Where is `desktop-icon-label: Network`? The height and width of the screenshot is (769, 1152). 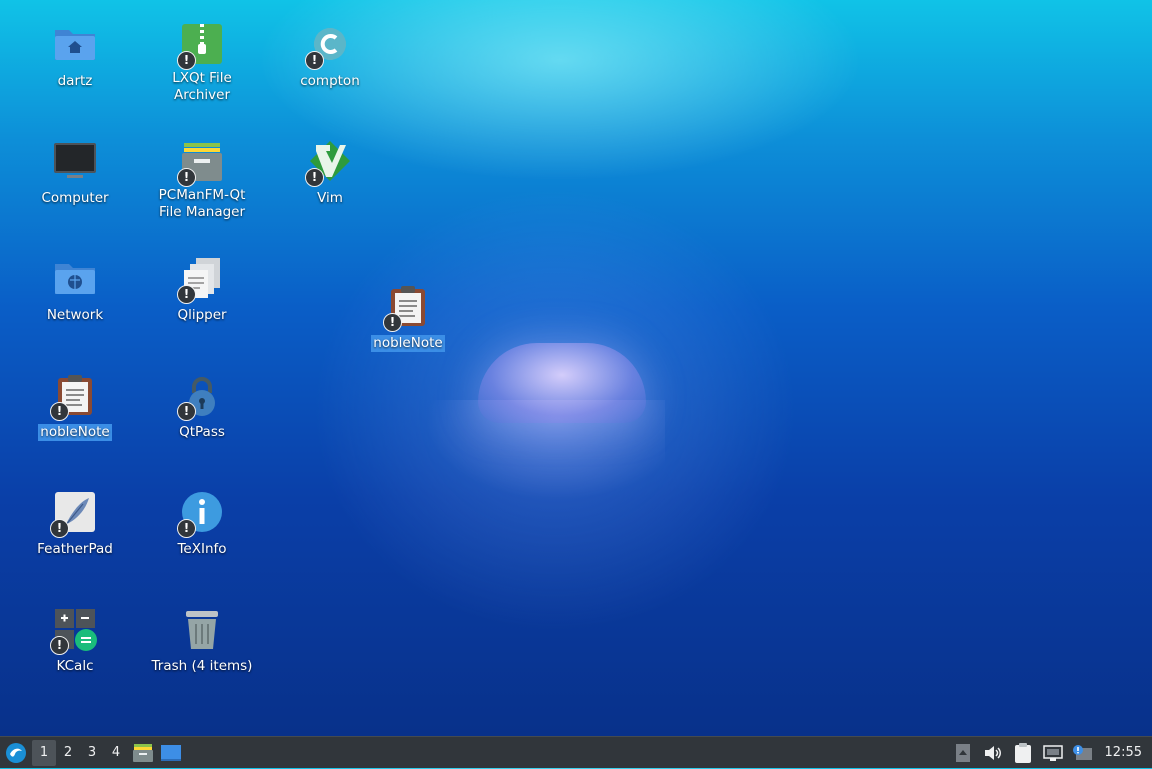 desktop-icon-label: Network is located at coordinates (75, 315).